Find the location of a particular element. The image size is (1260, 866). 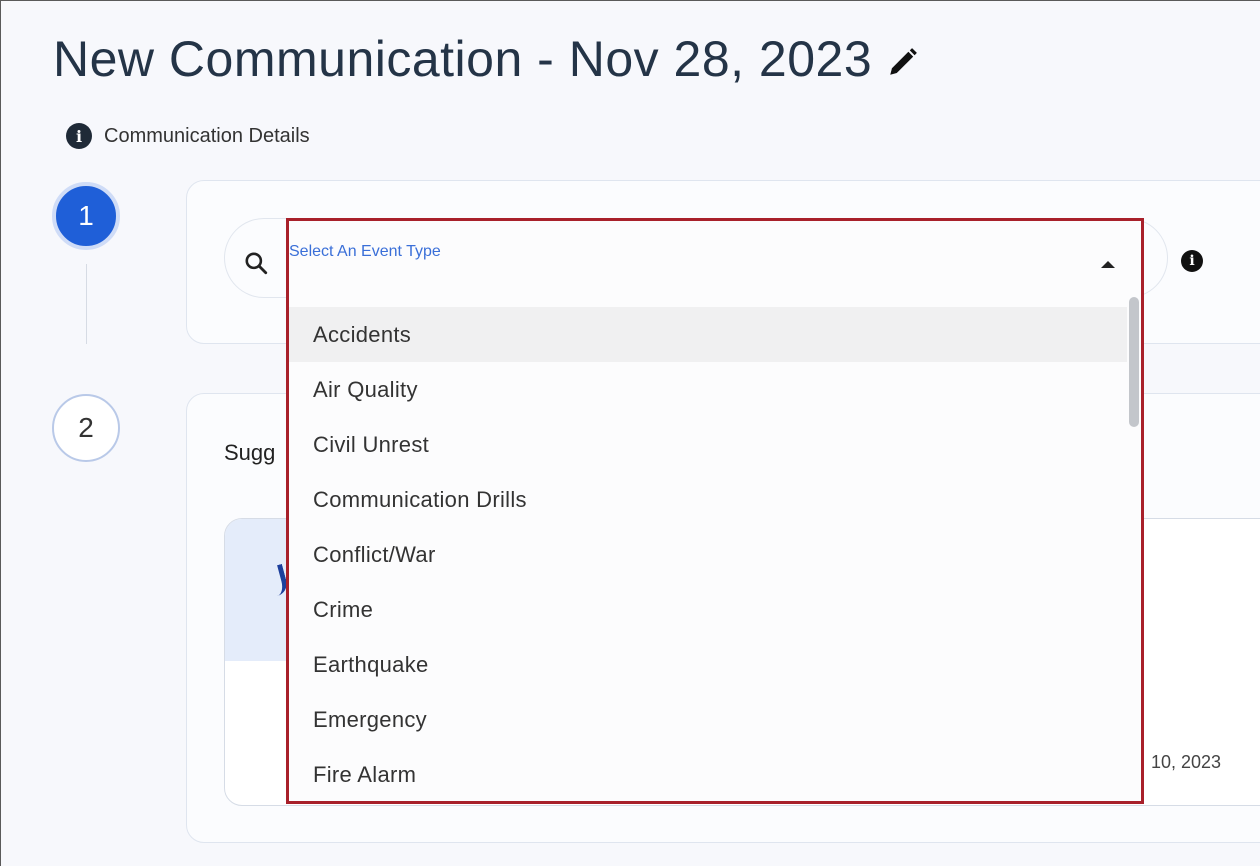

option-accidents: Accidents is located at coordinates (708, 334).